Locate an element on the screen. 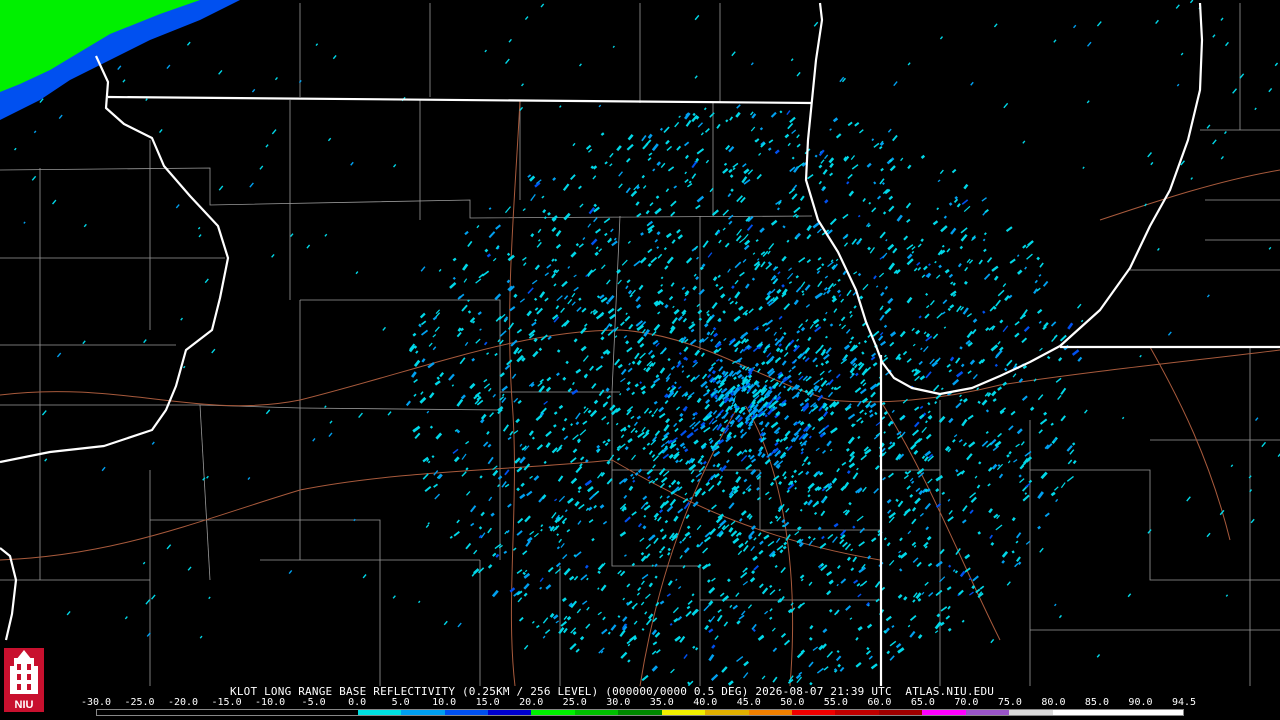 The height and width of the screenshot is (720, 1280). colorbar-tick-label: 15.0 is located at coordinates (487, 702).